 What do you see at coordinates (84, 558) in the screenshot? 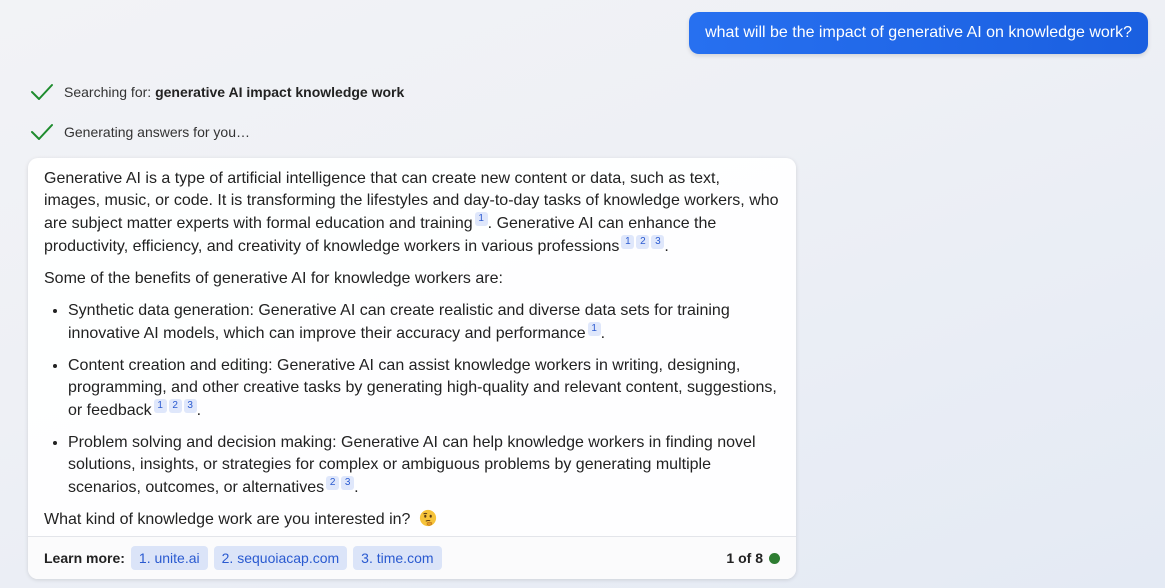
I see `learn-more-label: Learn more:` at bounding box center [84, 558].